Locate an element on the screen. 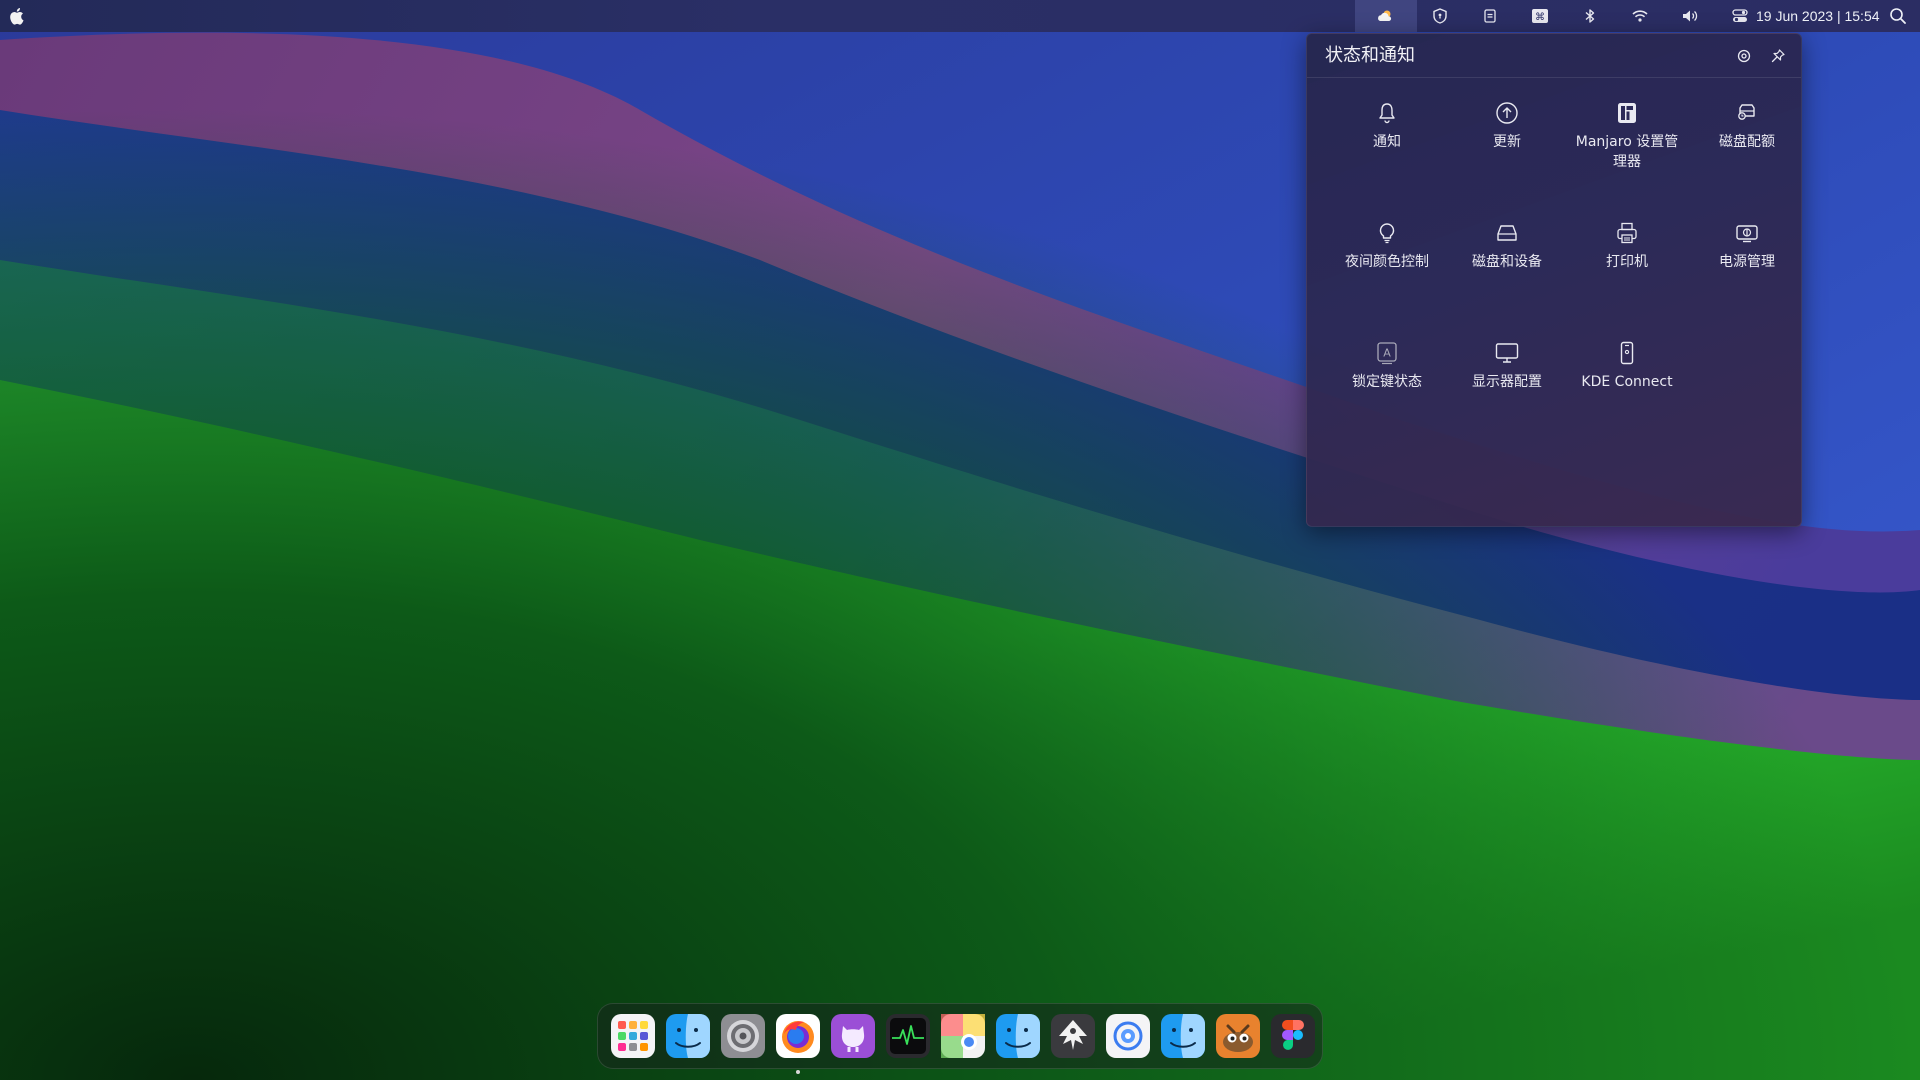  printer-icon is located at coordinates (1627, 233).